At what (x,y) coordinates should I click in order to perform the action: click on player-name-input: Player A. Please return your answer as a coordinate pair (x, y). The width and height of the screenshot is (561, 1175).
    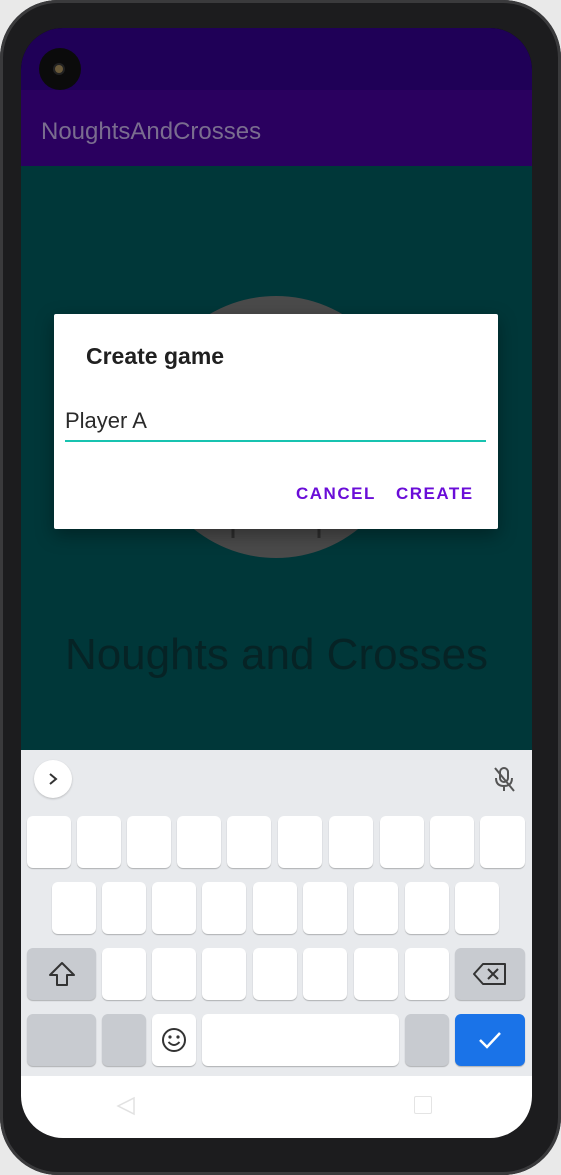
    Looking at the image, I should click on (275, 425).